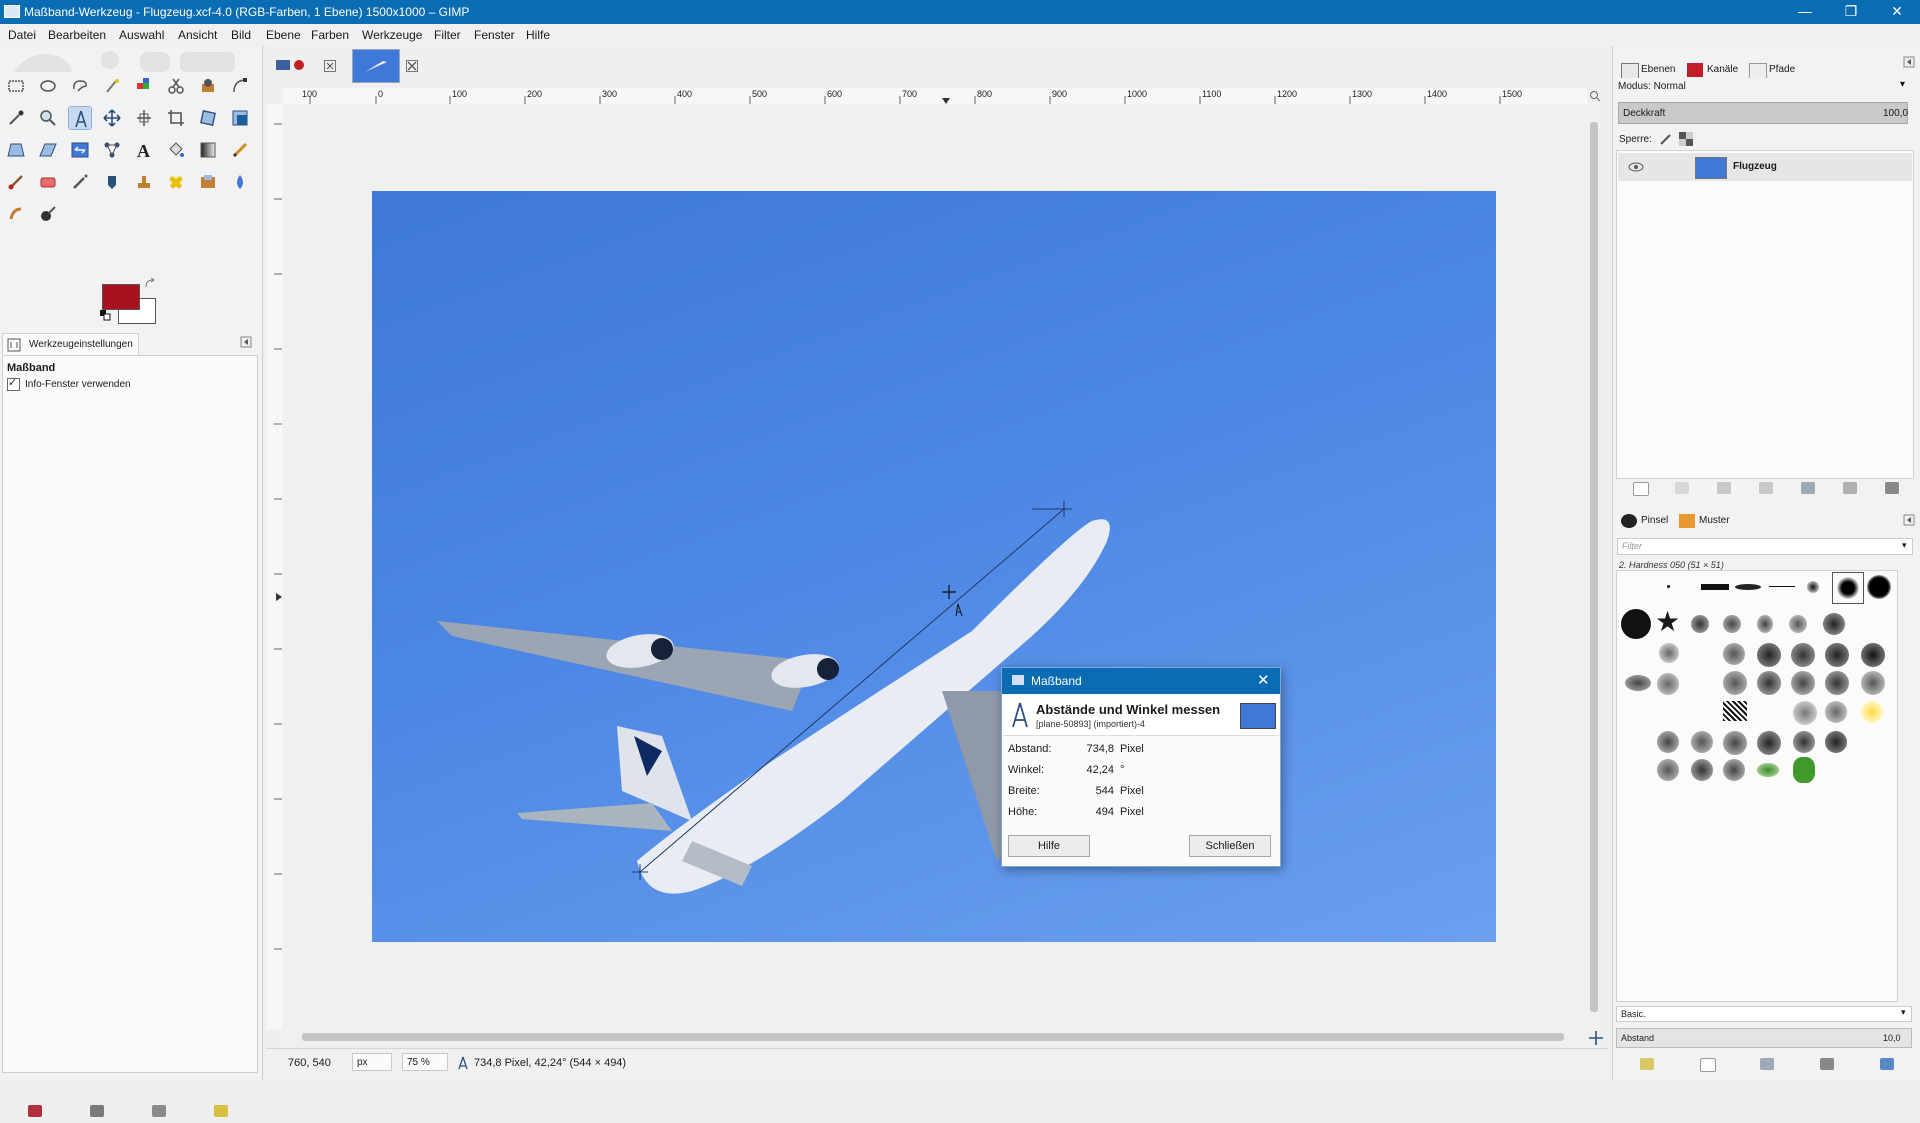 The width and height of the screenshot is (1920, 1123). What do you see at coordinates (1595, 96) in the screenshot?
I see `zoom-on-resize-icon` at bounding box center [1595, 96].